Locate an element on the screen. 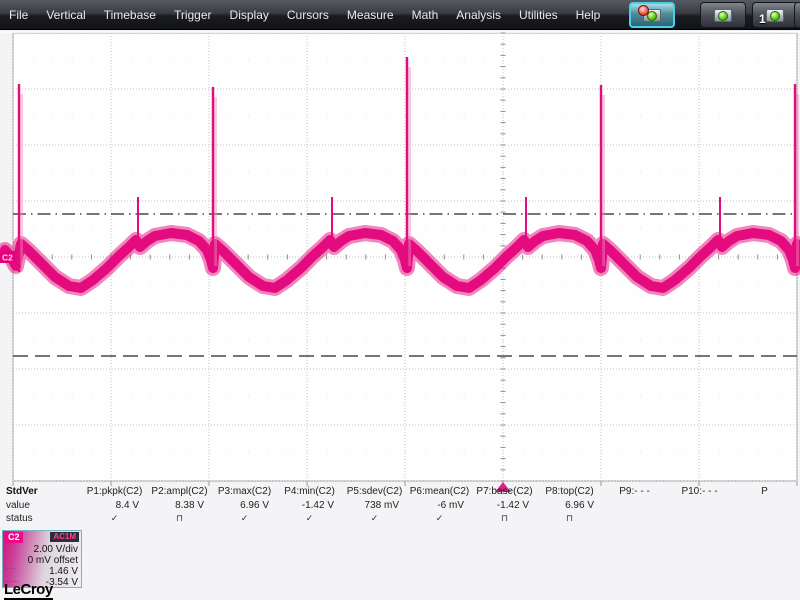  offset-value: 0 mV offset is located at coordinates (52, 560).